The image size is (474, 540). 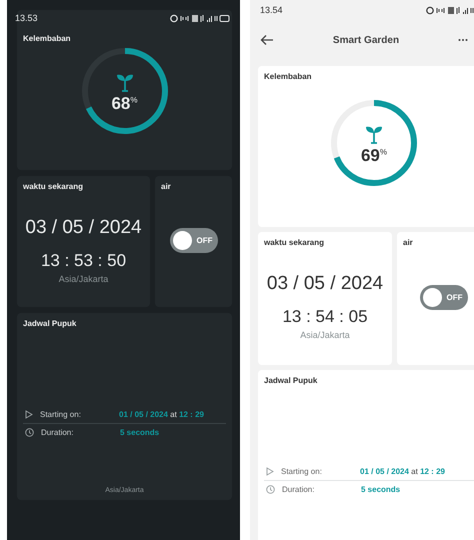 What do you see at coordinates (271, 10) in the screenshot?
I see `status-time: 13.54` at bounding box center [271, 10].